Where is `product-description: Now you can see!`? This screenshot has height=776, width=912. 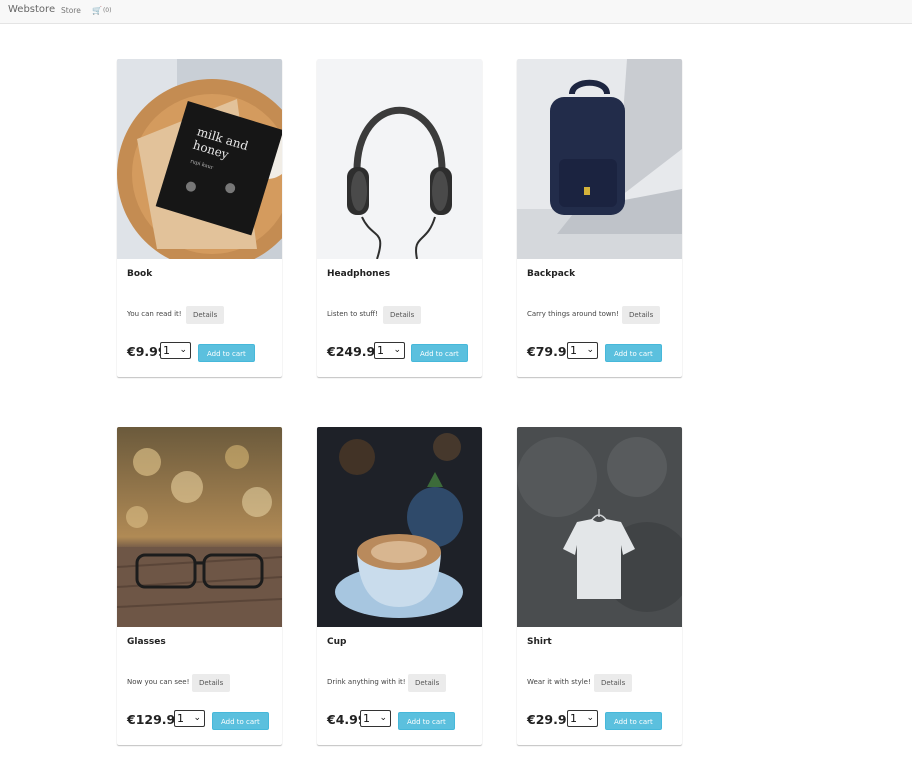 product-description: Now you can see! is located at coordinates (158, 682).